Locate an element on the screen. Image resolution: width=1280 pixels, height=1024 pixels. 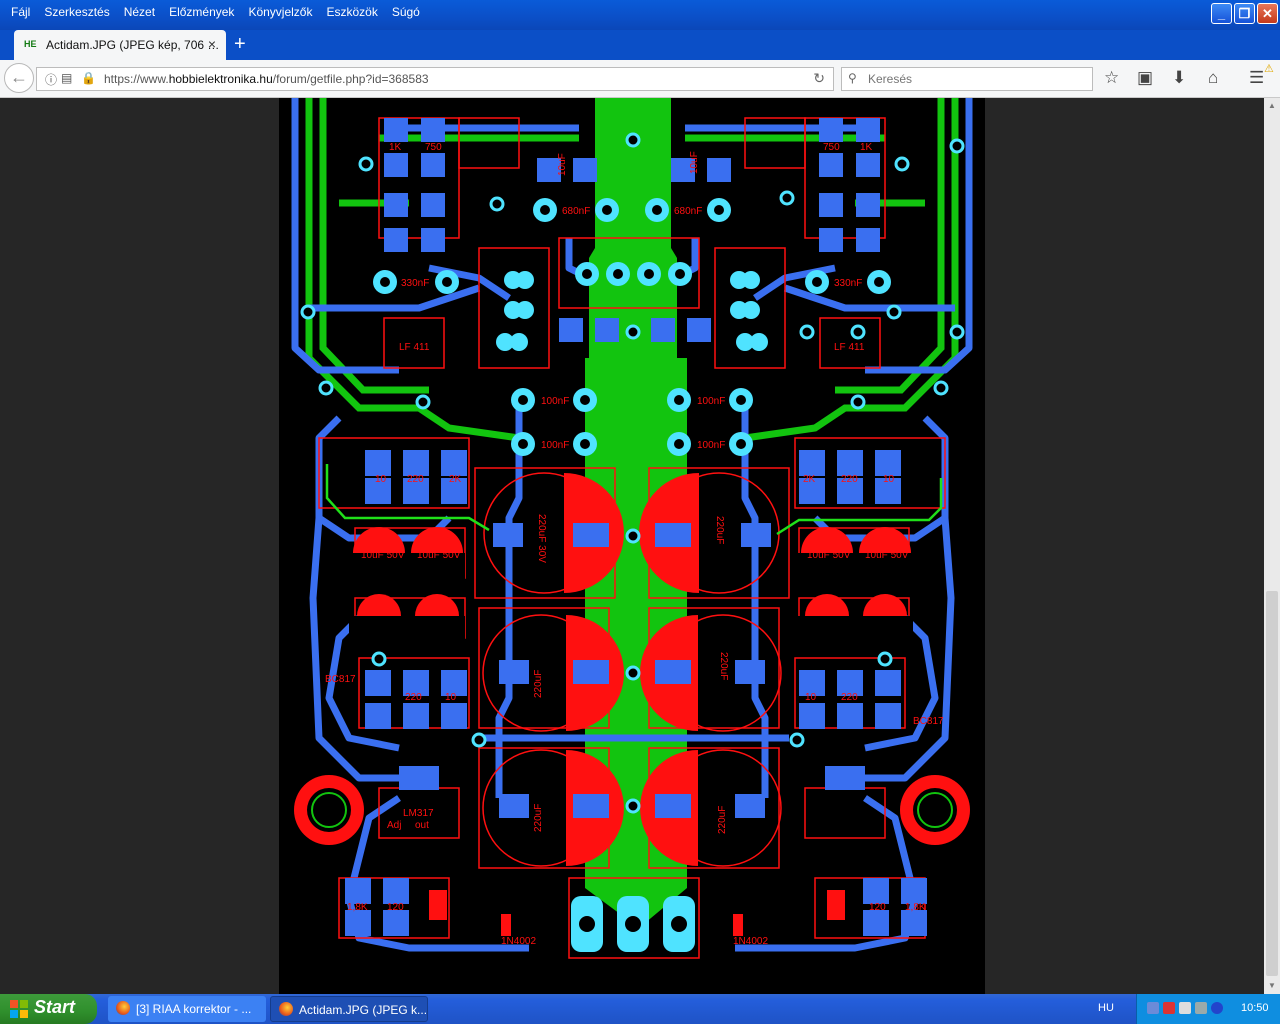
back-button: ← is located at coordinates (19, 78).